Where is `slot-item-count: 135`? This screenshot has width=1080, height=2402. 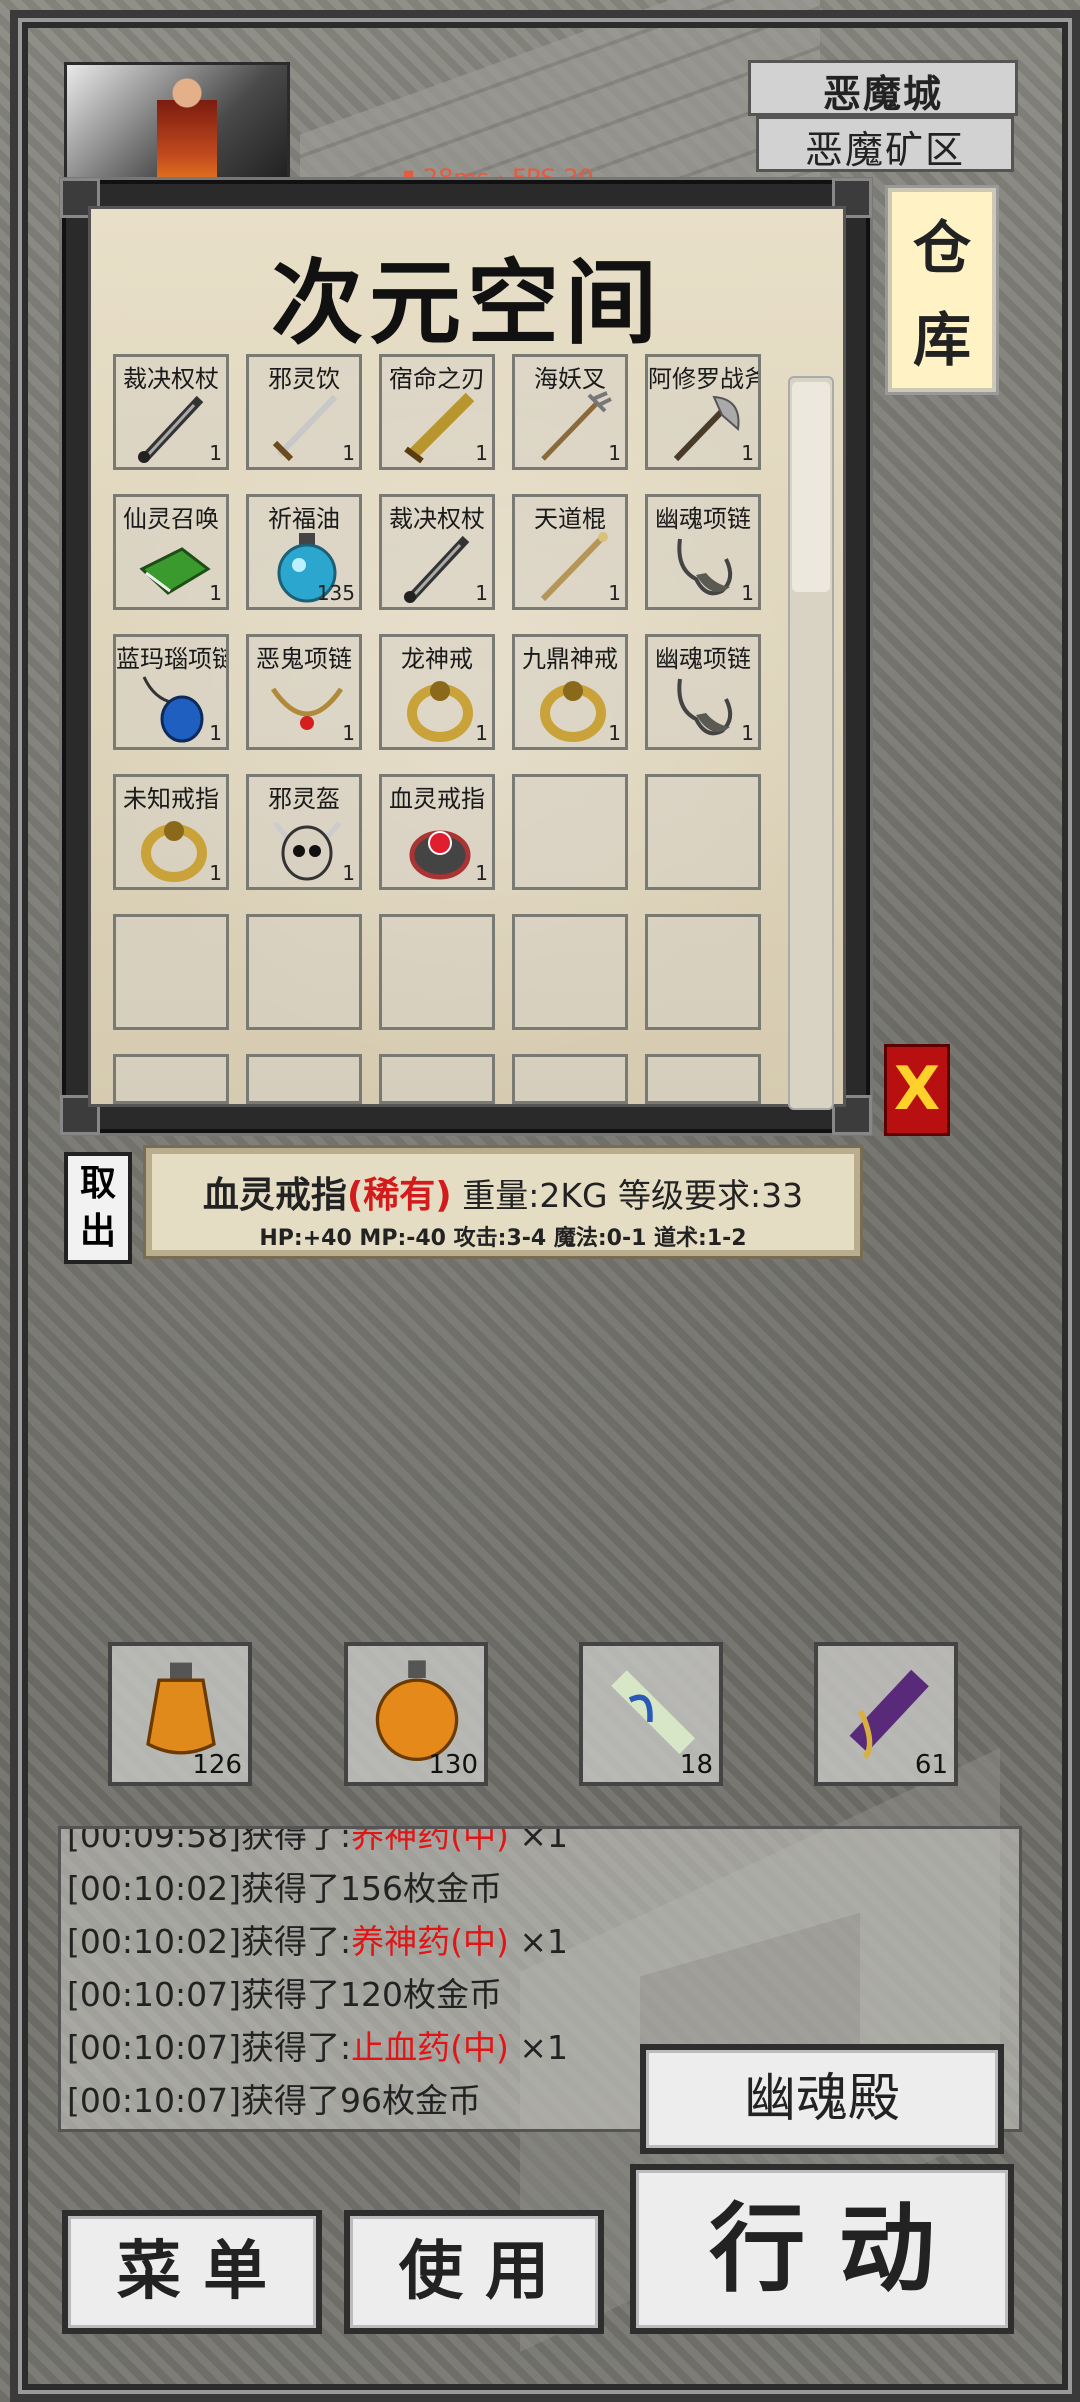 slot-item-count: 135 is located at coordinates (335, 593).